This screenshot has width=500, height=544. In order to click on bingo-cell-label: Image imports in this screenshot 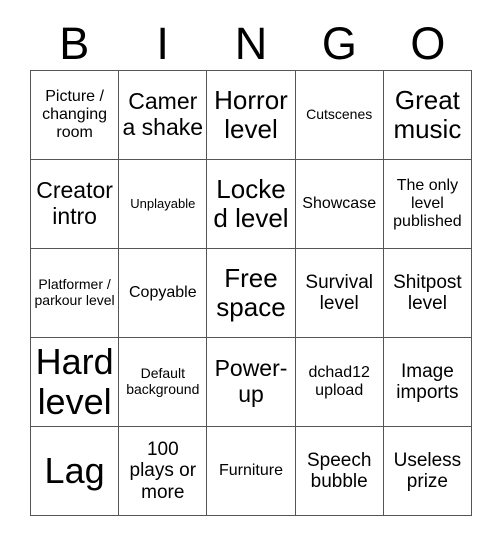, I will do `click(427, 381)`.